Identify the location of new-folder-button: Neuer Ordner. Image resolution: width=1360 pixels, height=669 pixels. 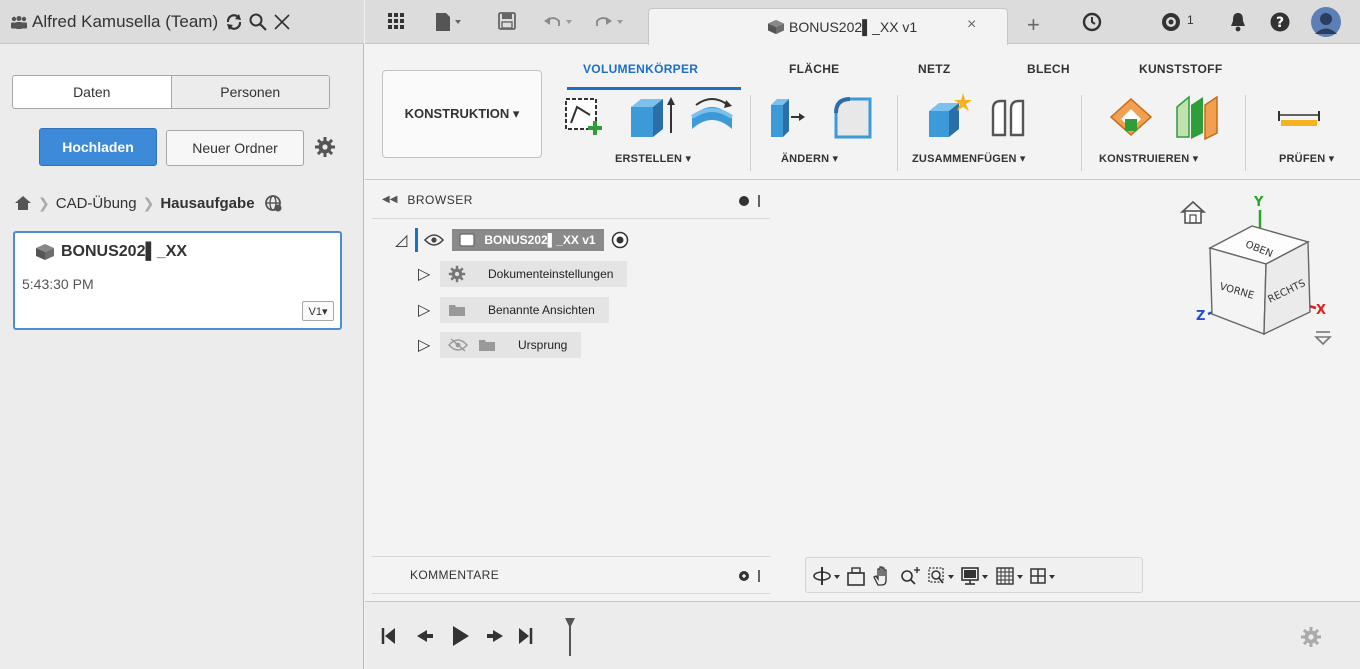
(235, 148).